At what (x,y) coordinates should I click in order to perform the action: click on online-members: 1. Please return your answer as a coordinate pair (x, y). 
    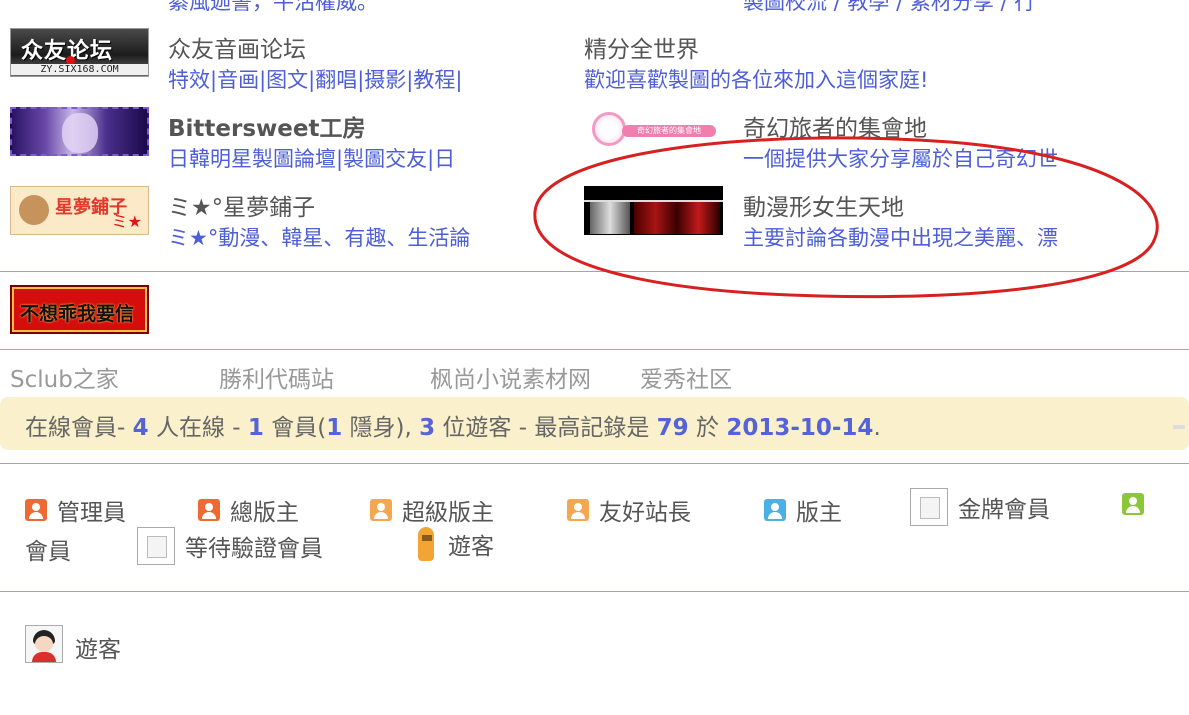
    Looking at the image, I should click on (255, 428).